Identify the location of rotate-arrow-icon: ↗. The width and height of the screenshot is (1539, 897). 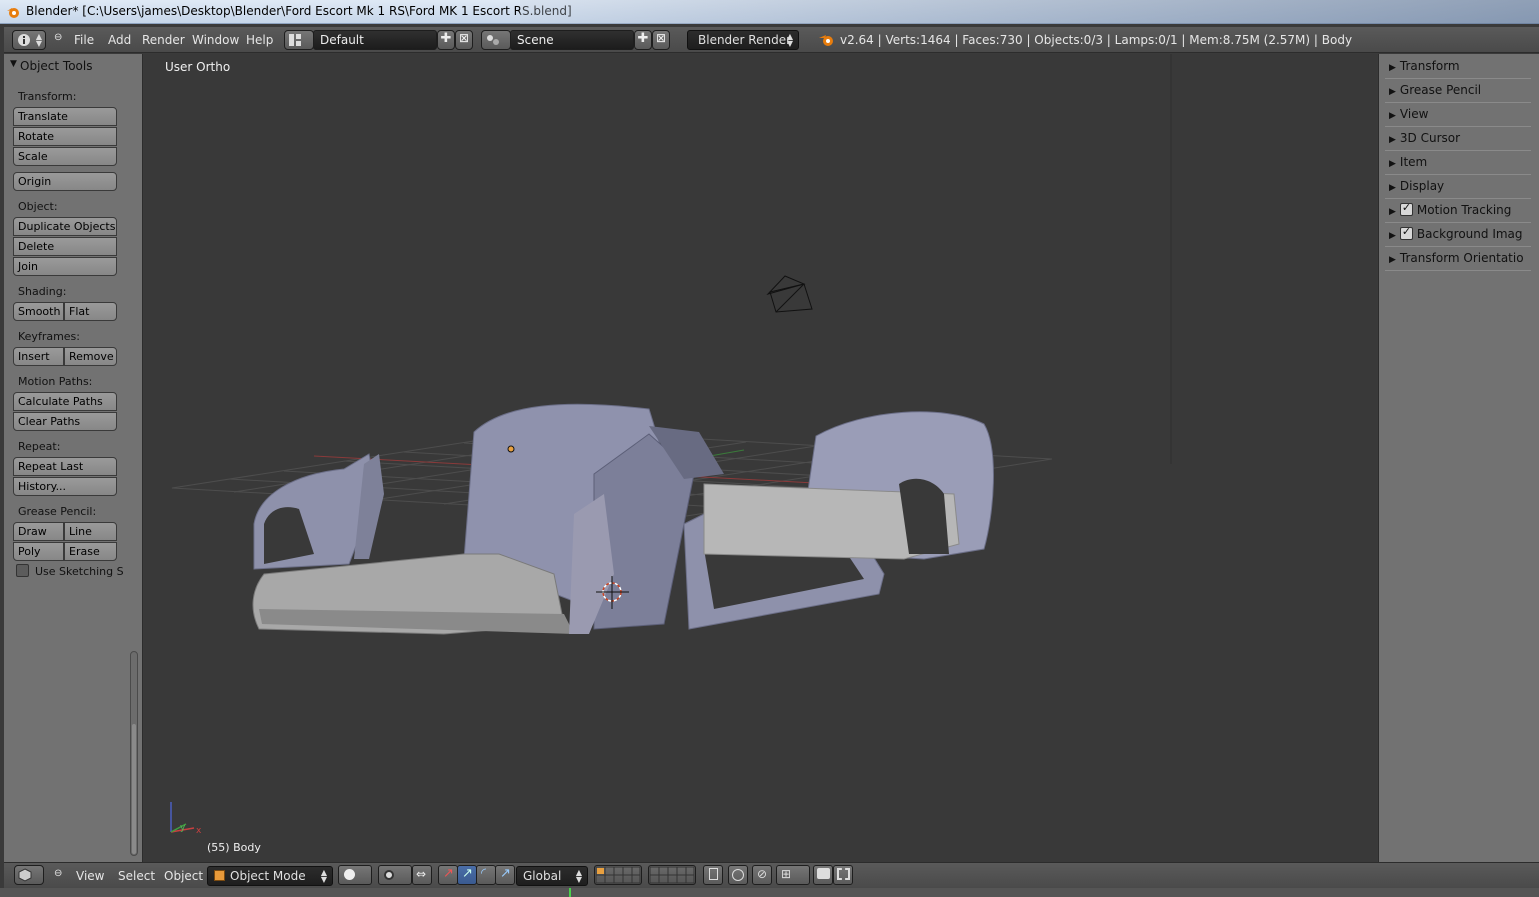
(467, 873).